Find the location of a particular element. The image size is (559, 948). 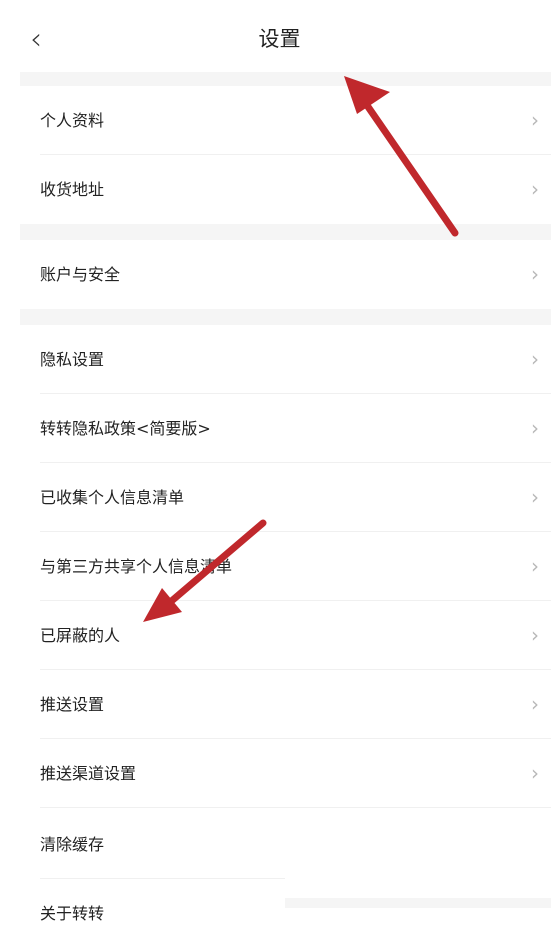

app-header: ‹ 设置 is located at coordinates (279, 37).